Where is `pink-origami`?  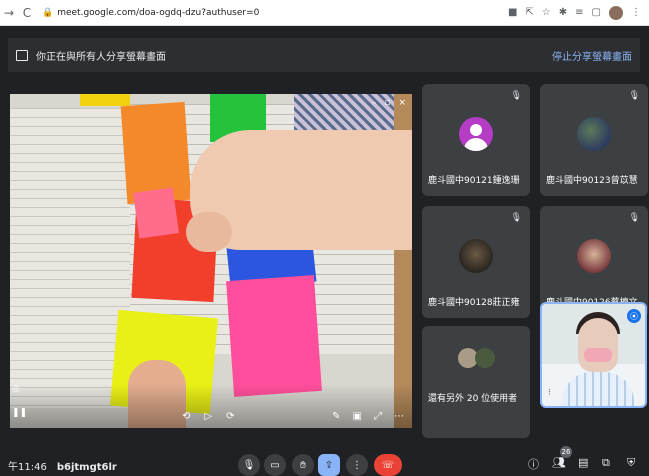 pink-origami is located at coordinates (274, 336).